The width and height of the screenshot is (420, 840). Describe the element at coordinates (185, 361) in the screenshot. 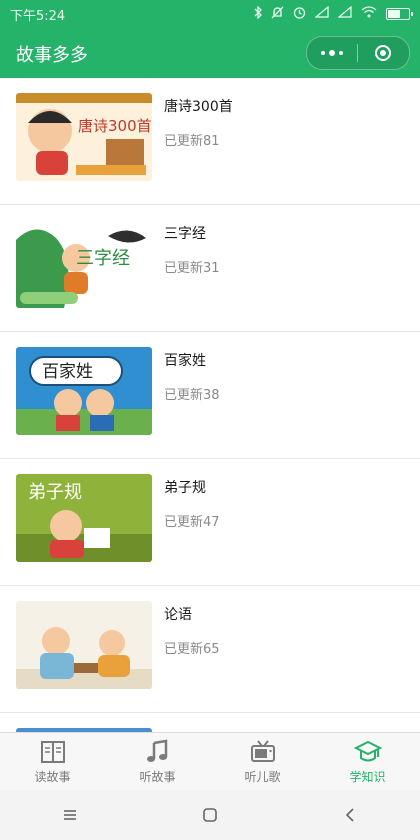

I see `item-title: 百家姓` at that location.